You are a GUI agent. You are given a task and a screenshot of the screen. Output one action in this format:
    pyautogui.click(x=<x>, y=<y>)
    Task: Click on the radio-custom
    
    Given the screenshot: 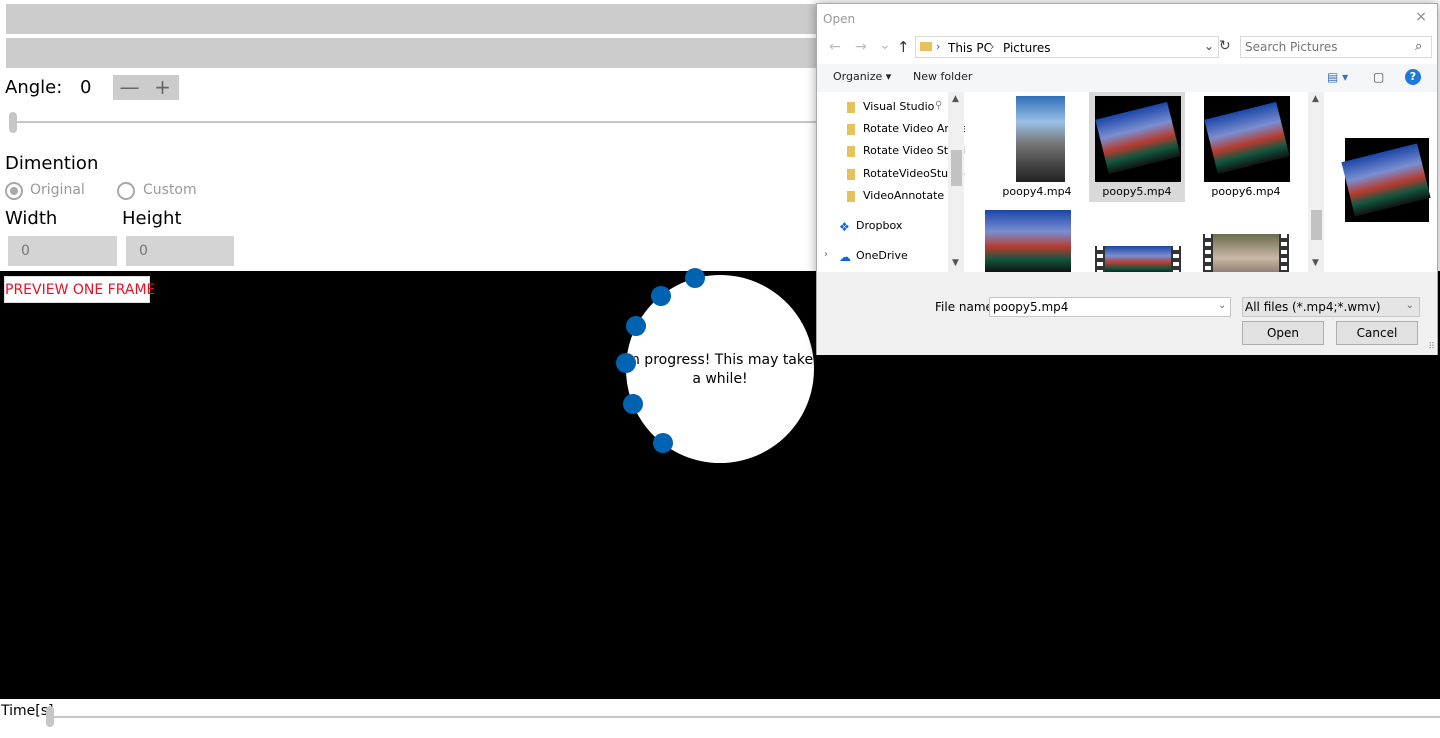 What is the action you would take?
    pyautogui.click(x=126, y=191)
    